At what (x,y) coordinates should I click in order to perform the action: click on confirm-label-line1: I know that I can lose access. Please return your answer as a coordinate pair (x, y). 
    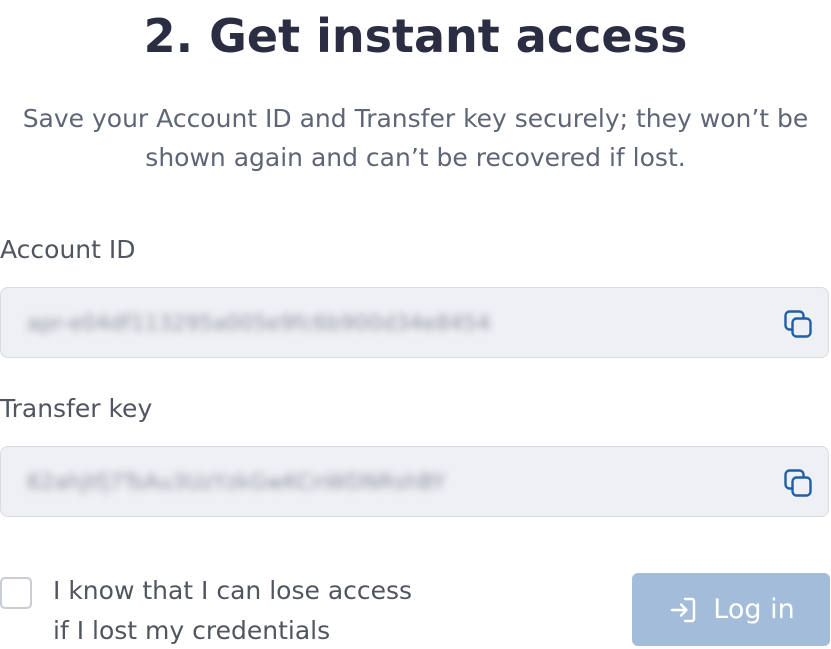
    Looking at the image, I should click on (233, 590).